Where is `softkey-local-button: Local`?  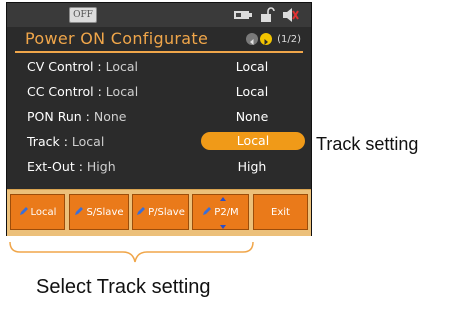 softkey-local-button: Local is located at coordinates (37, 212).